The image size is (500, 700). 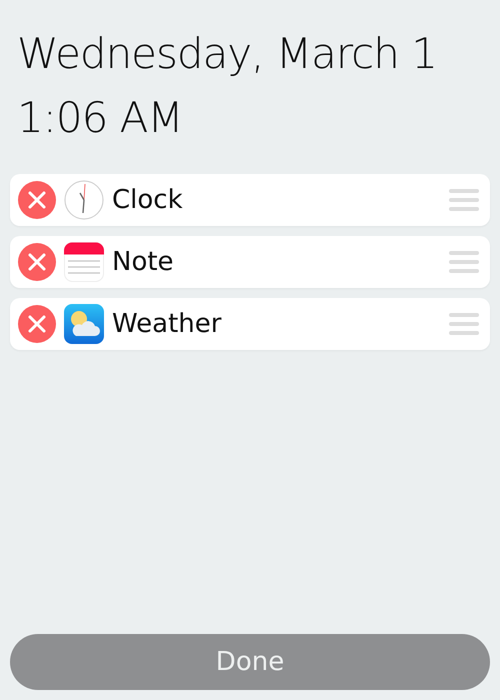 I want to click on widget-name: Clock, so click(x=148, y=200).